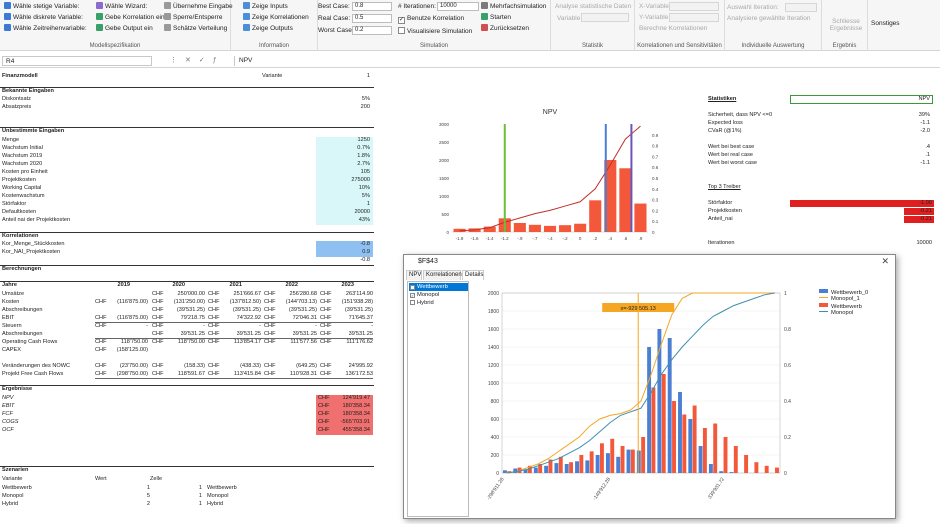 The height and width of the screenshot is (524, 940). I want to click on cell-value: 2, so click(148, 504).